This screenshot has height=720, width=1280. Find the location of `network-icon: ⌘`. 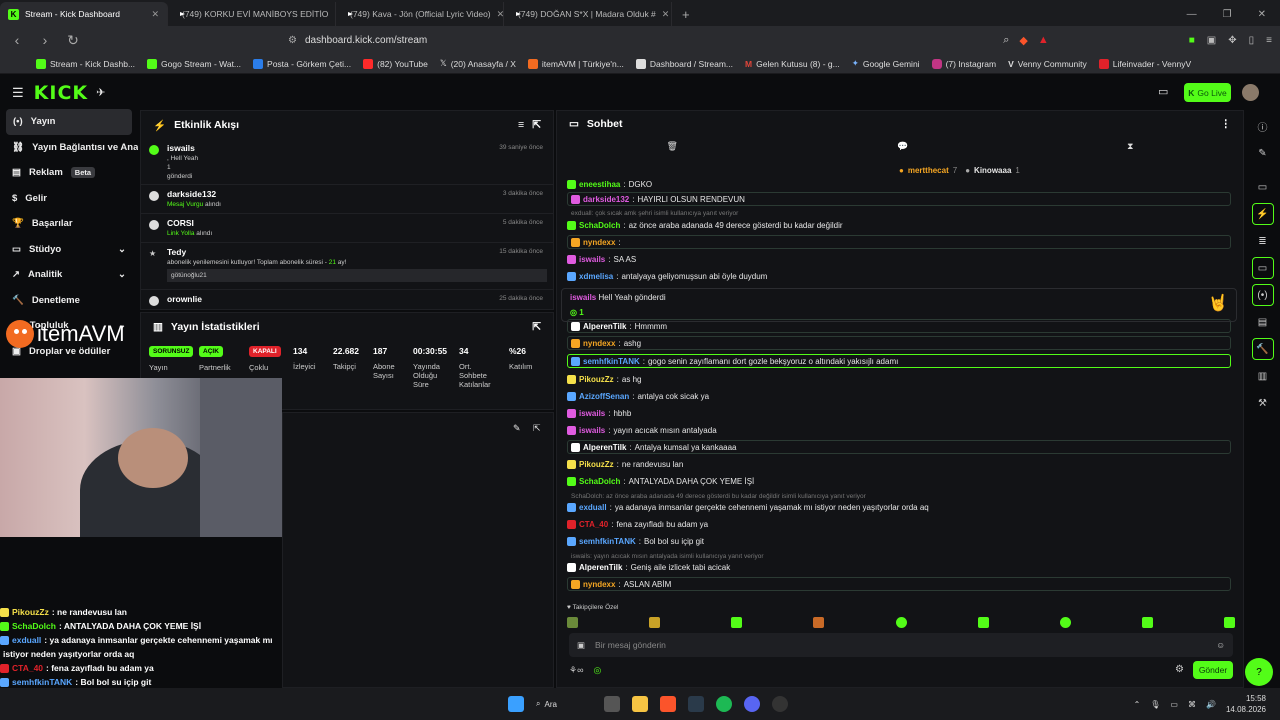

network-icon: ⌘ is located at coordinates (1192, 704).